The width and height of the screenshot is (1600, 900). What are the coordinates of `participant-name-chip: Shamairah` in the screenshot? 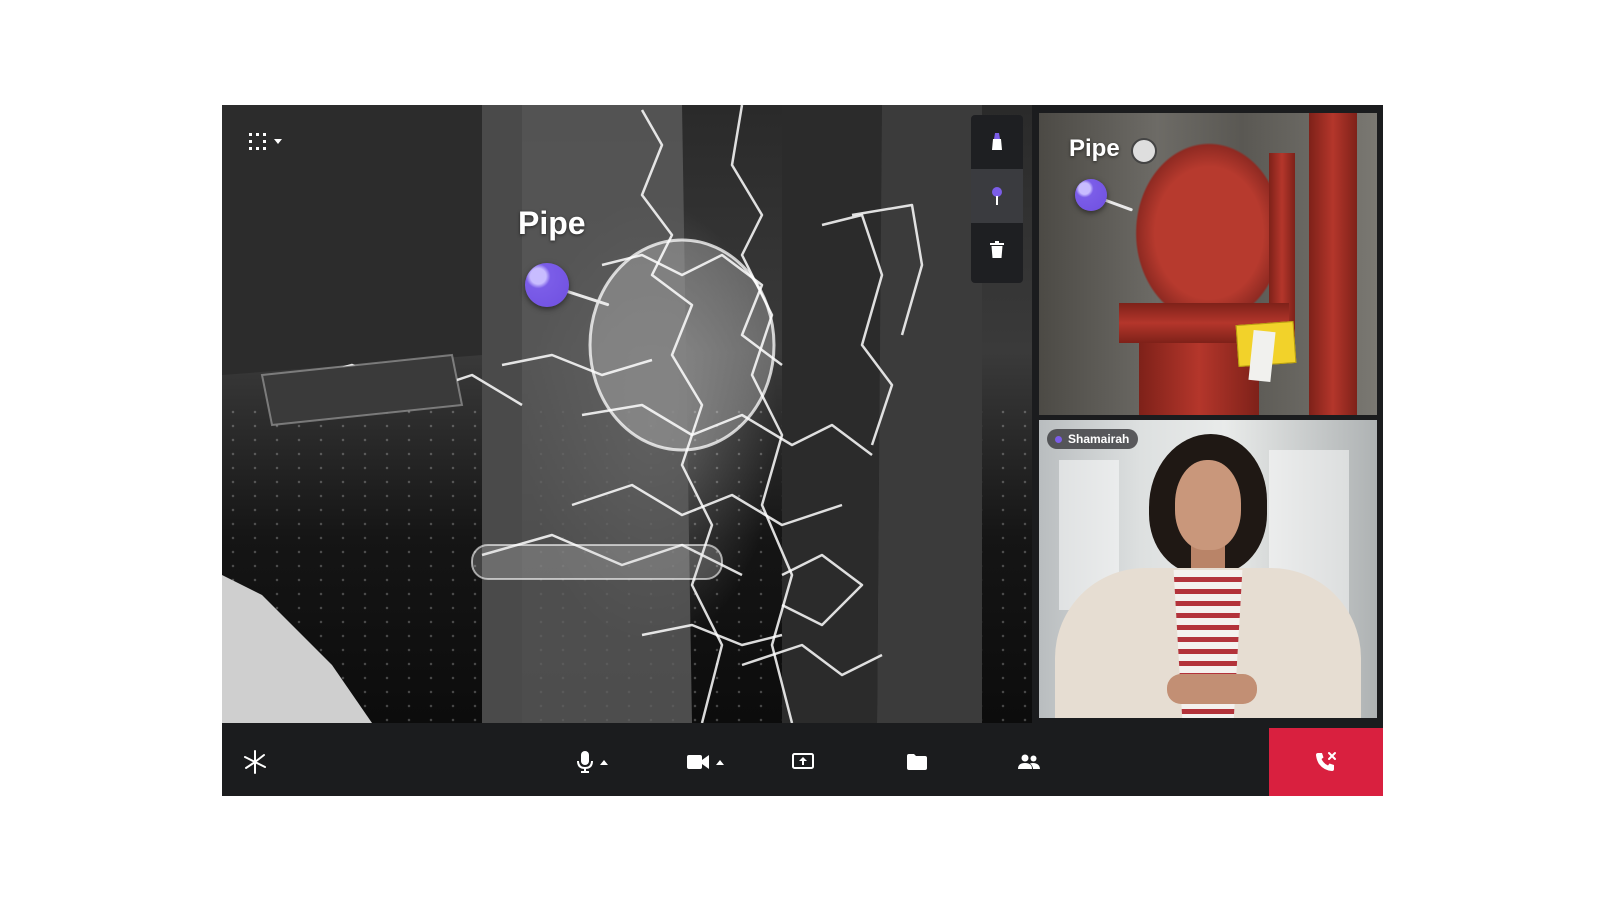 It's located at (1093, 439).